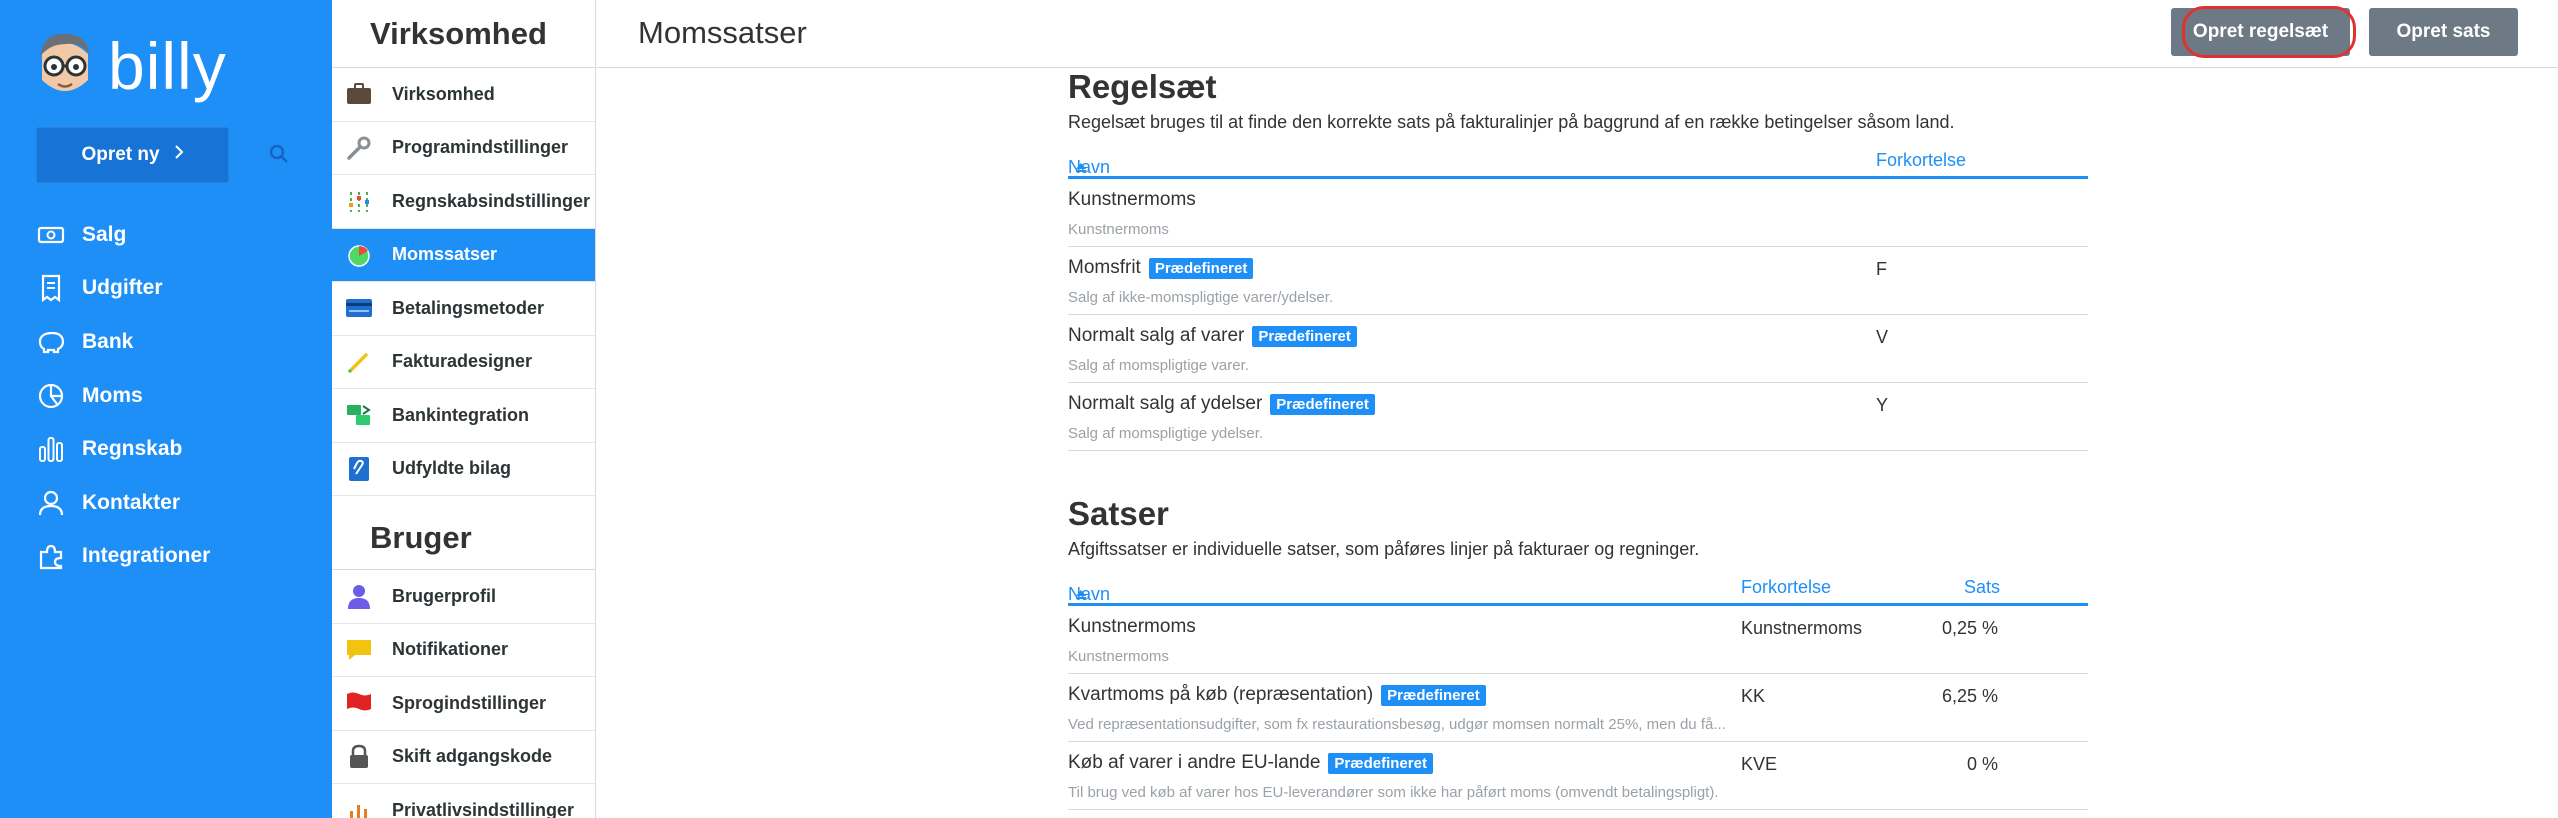  What do you see at coordinates (452, 468) in the screenshot?
I see `settings-item-label: Udfyldte bilag` at bounding box center [452, 468].